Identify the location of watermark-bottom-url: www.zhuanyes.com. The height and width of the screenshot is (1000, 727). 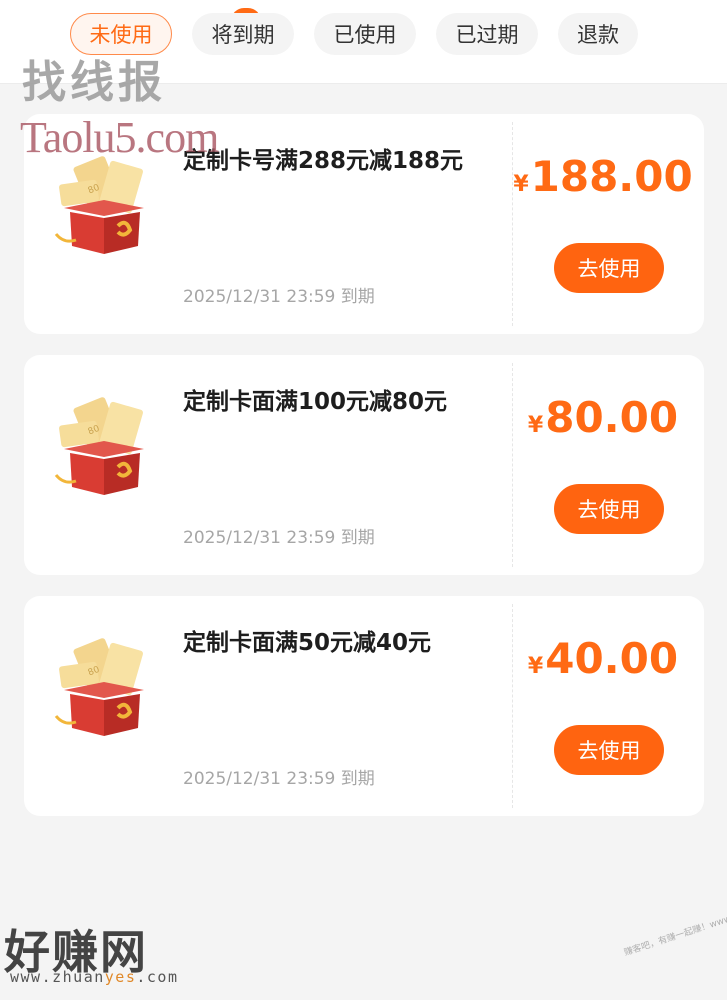
(94, 977).